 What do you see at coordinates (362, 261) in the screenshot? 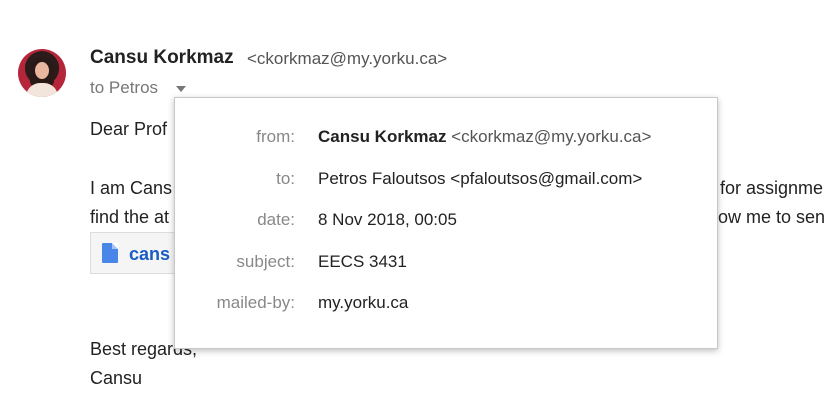
I see `details-value: EECS 3431` at bounding box center [362, 261].